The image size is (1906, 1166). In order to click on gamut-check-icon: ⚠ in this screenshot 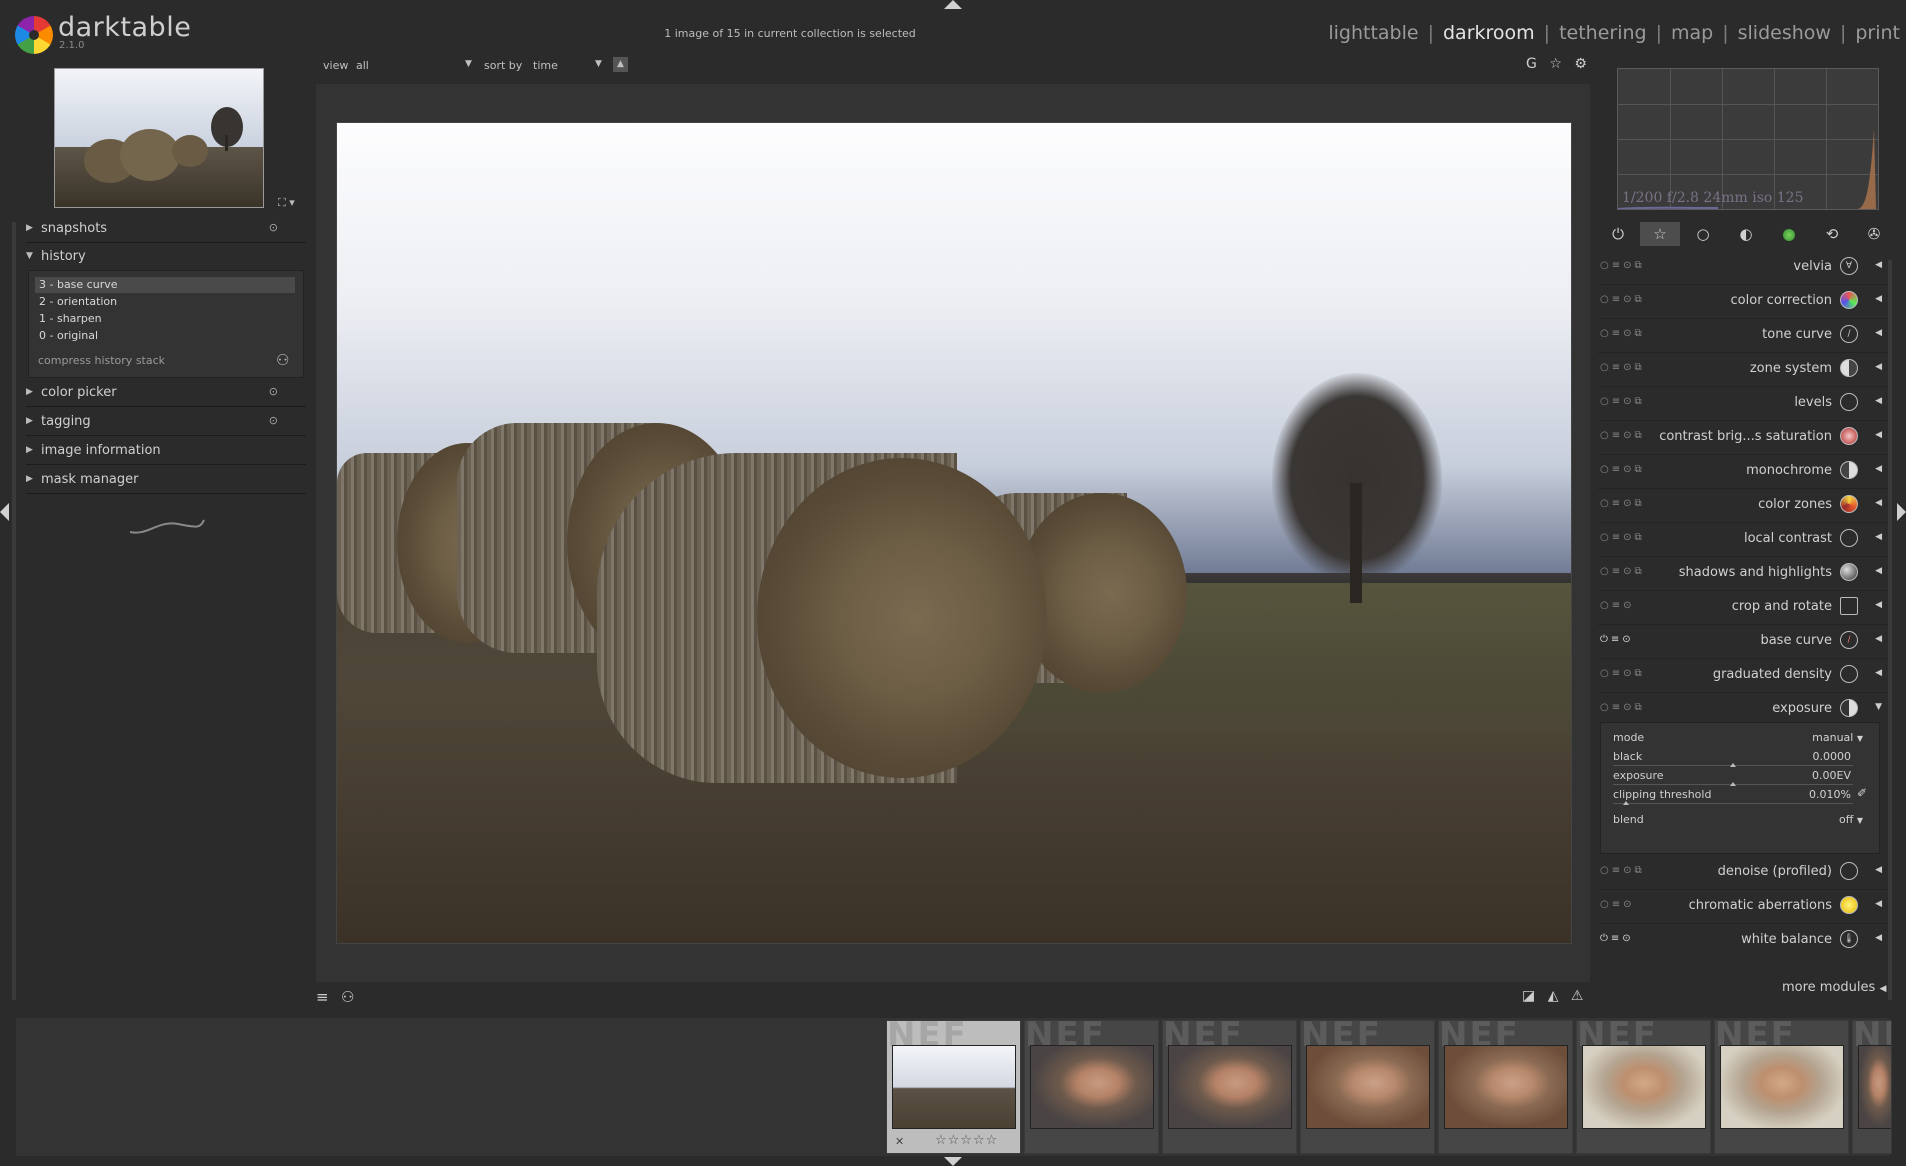, I will do `click(1577, 996)`.